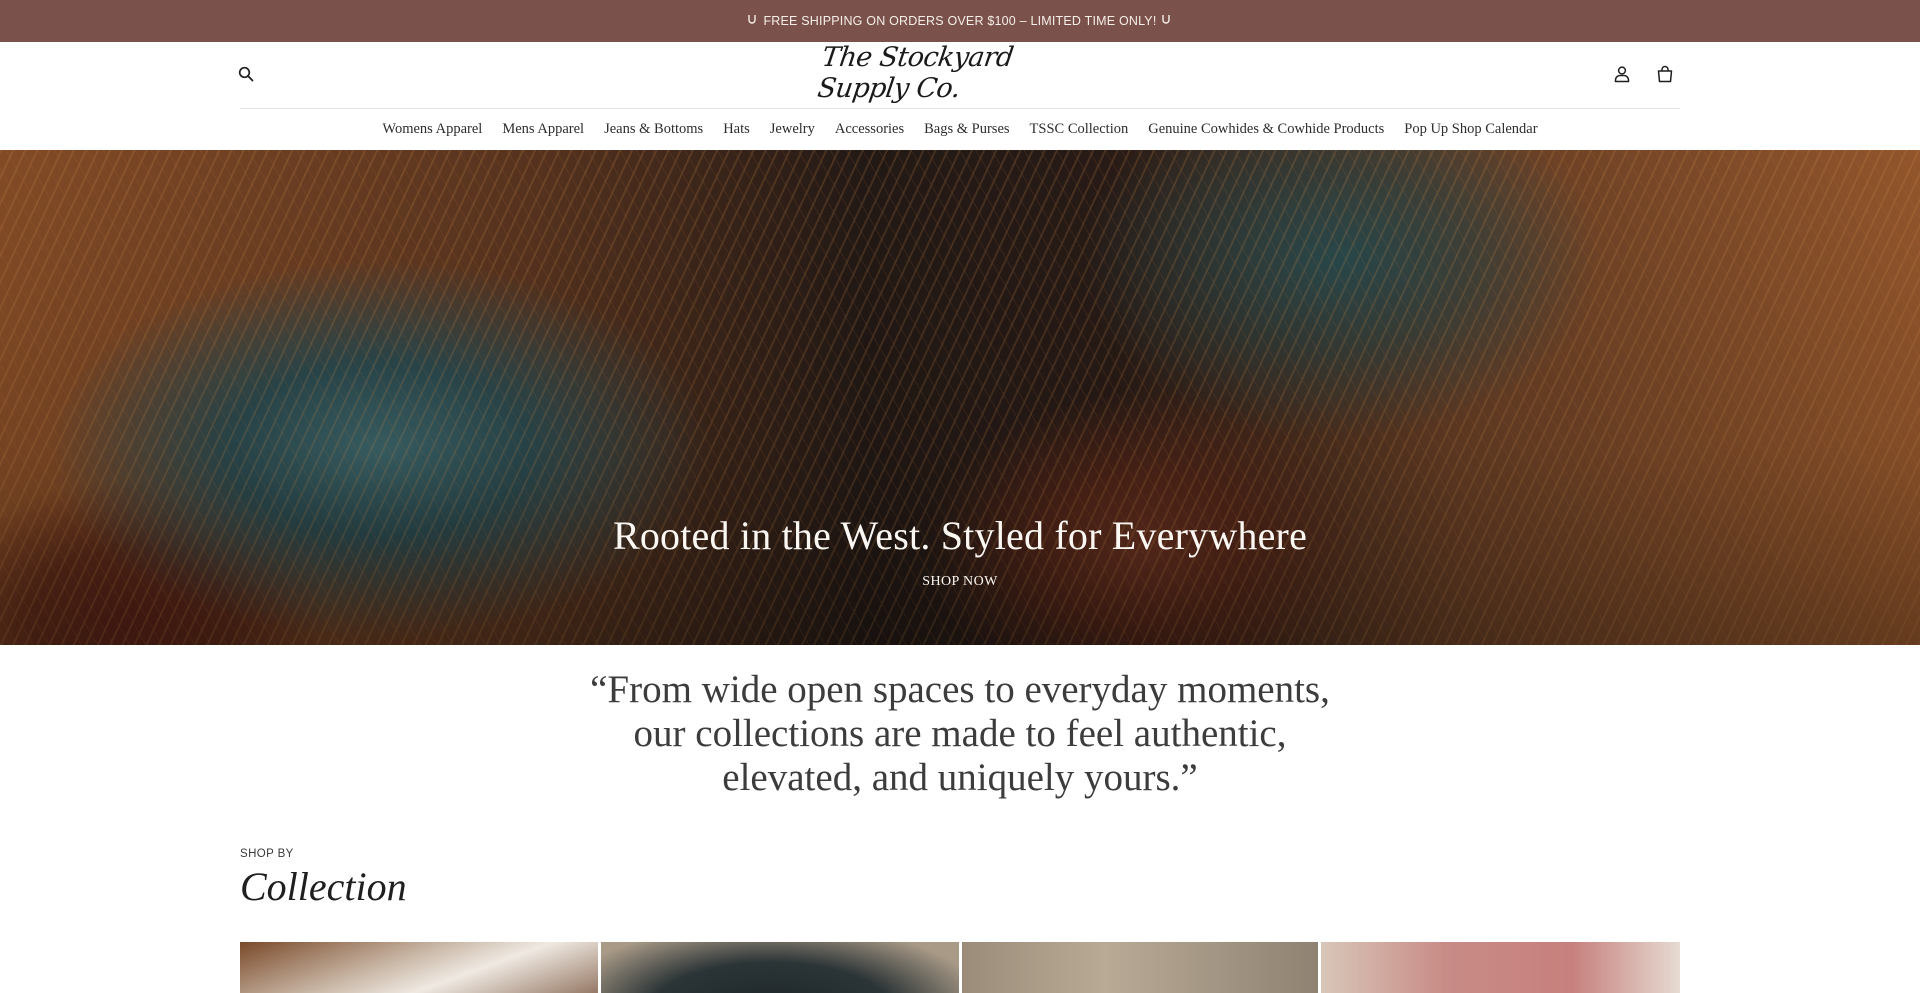 The image size is (1920, 993). I want to click on nav-item-jewelry: Jewelry, so click(792, 129).